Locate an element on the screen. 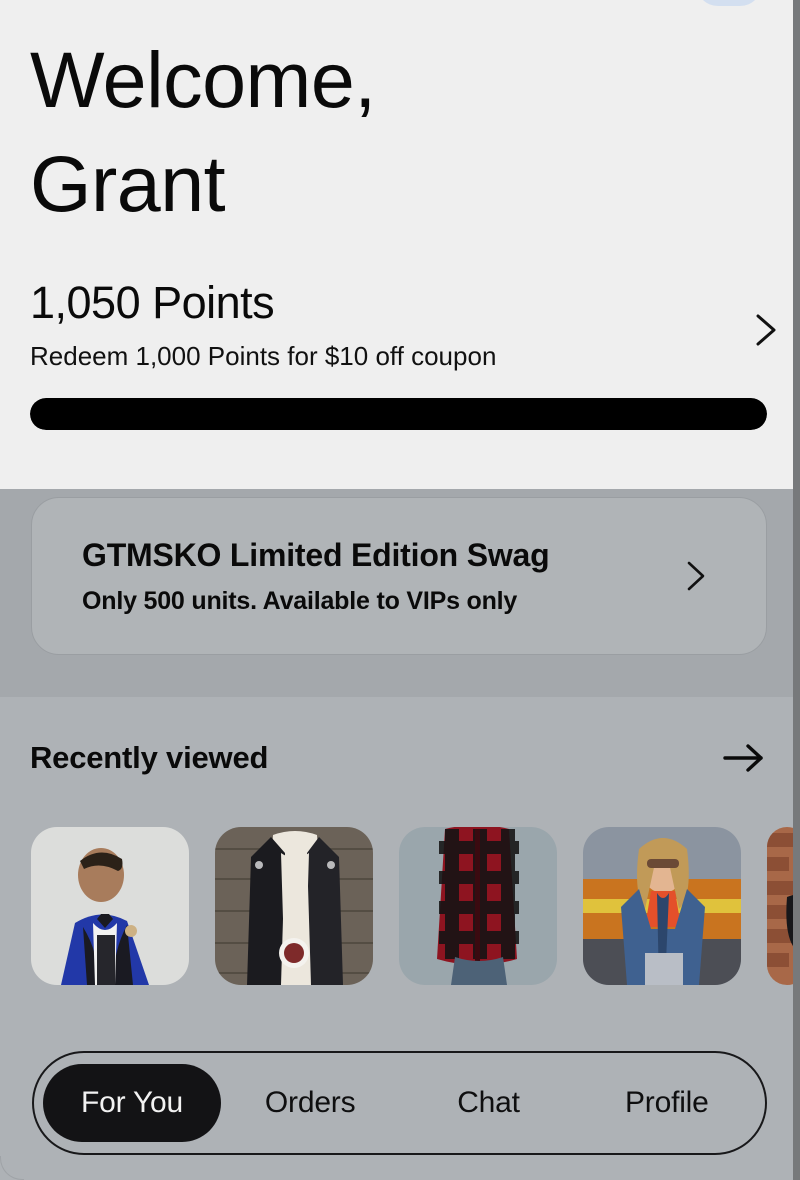 This screenshot has width=800, height=1180. recently-viewed-carousel is located at coordinates (412, 907).